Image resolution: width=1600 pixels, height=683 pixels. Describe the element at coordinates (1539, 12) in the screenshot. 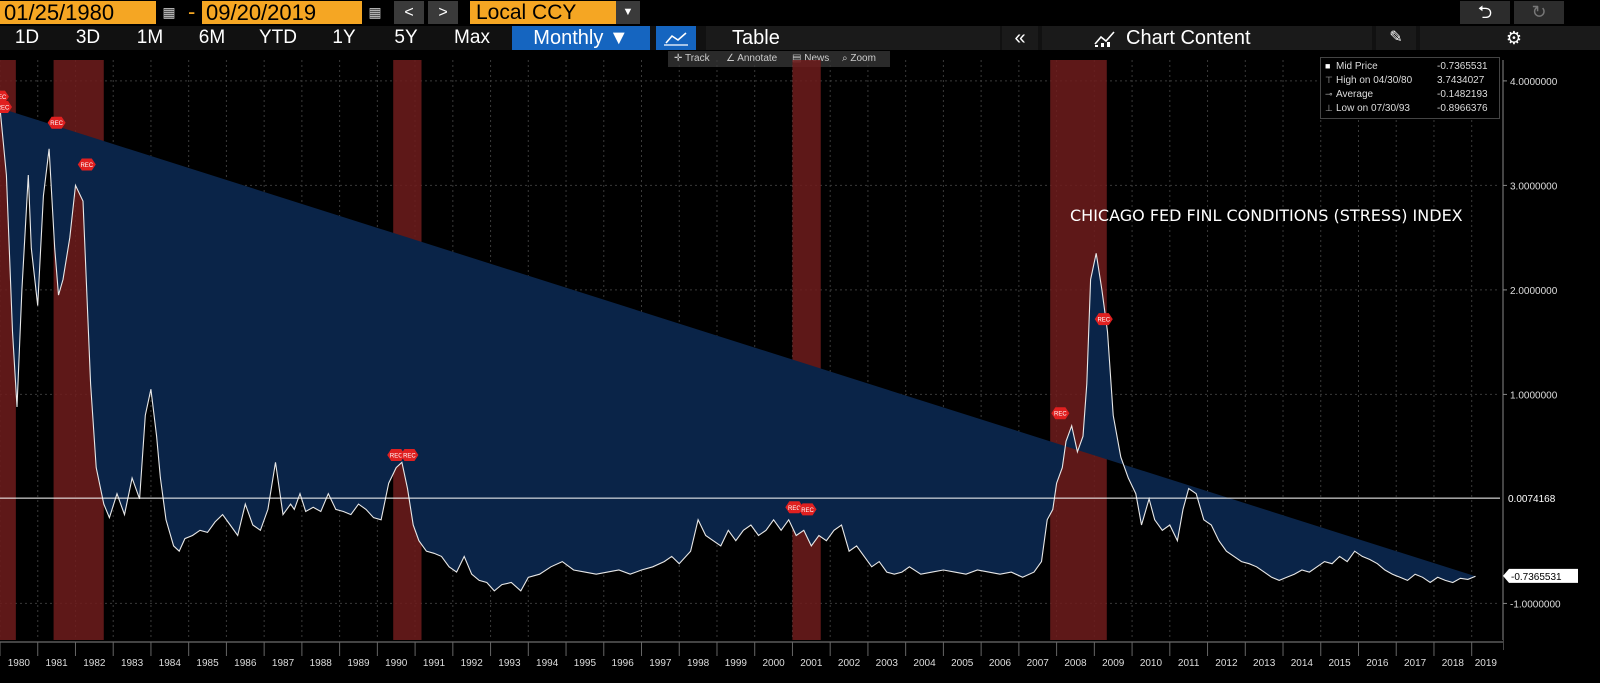

I see `redo-button: ↻` at that location.